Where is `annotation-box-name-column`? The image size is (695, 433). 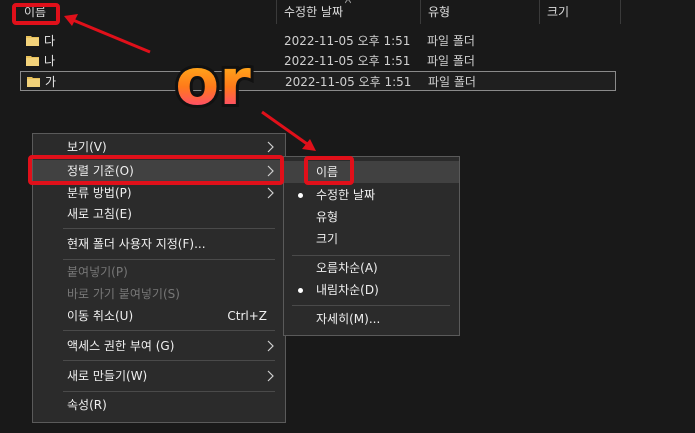
annotation-box-name-column is located at coordinates (36, 14).